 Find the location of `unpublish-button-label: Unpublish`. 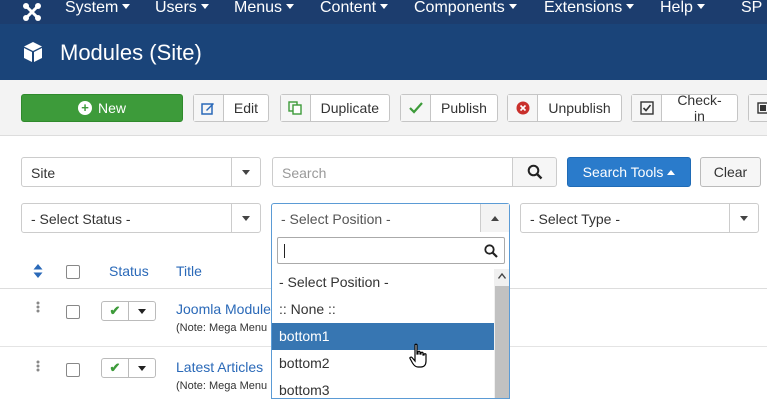

unpublish-button-label: Unpublish is located at coordinates (579, 108).